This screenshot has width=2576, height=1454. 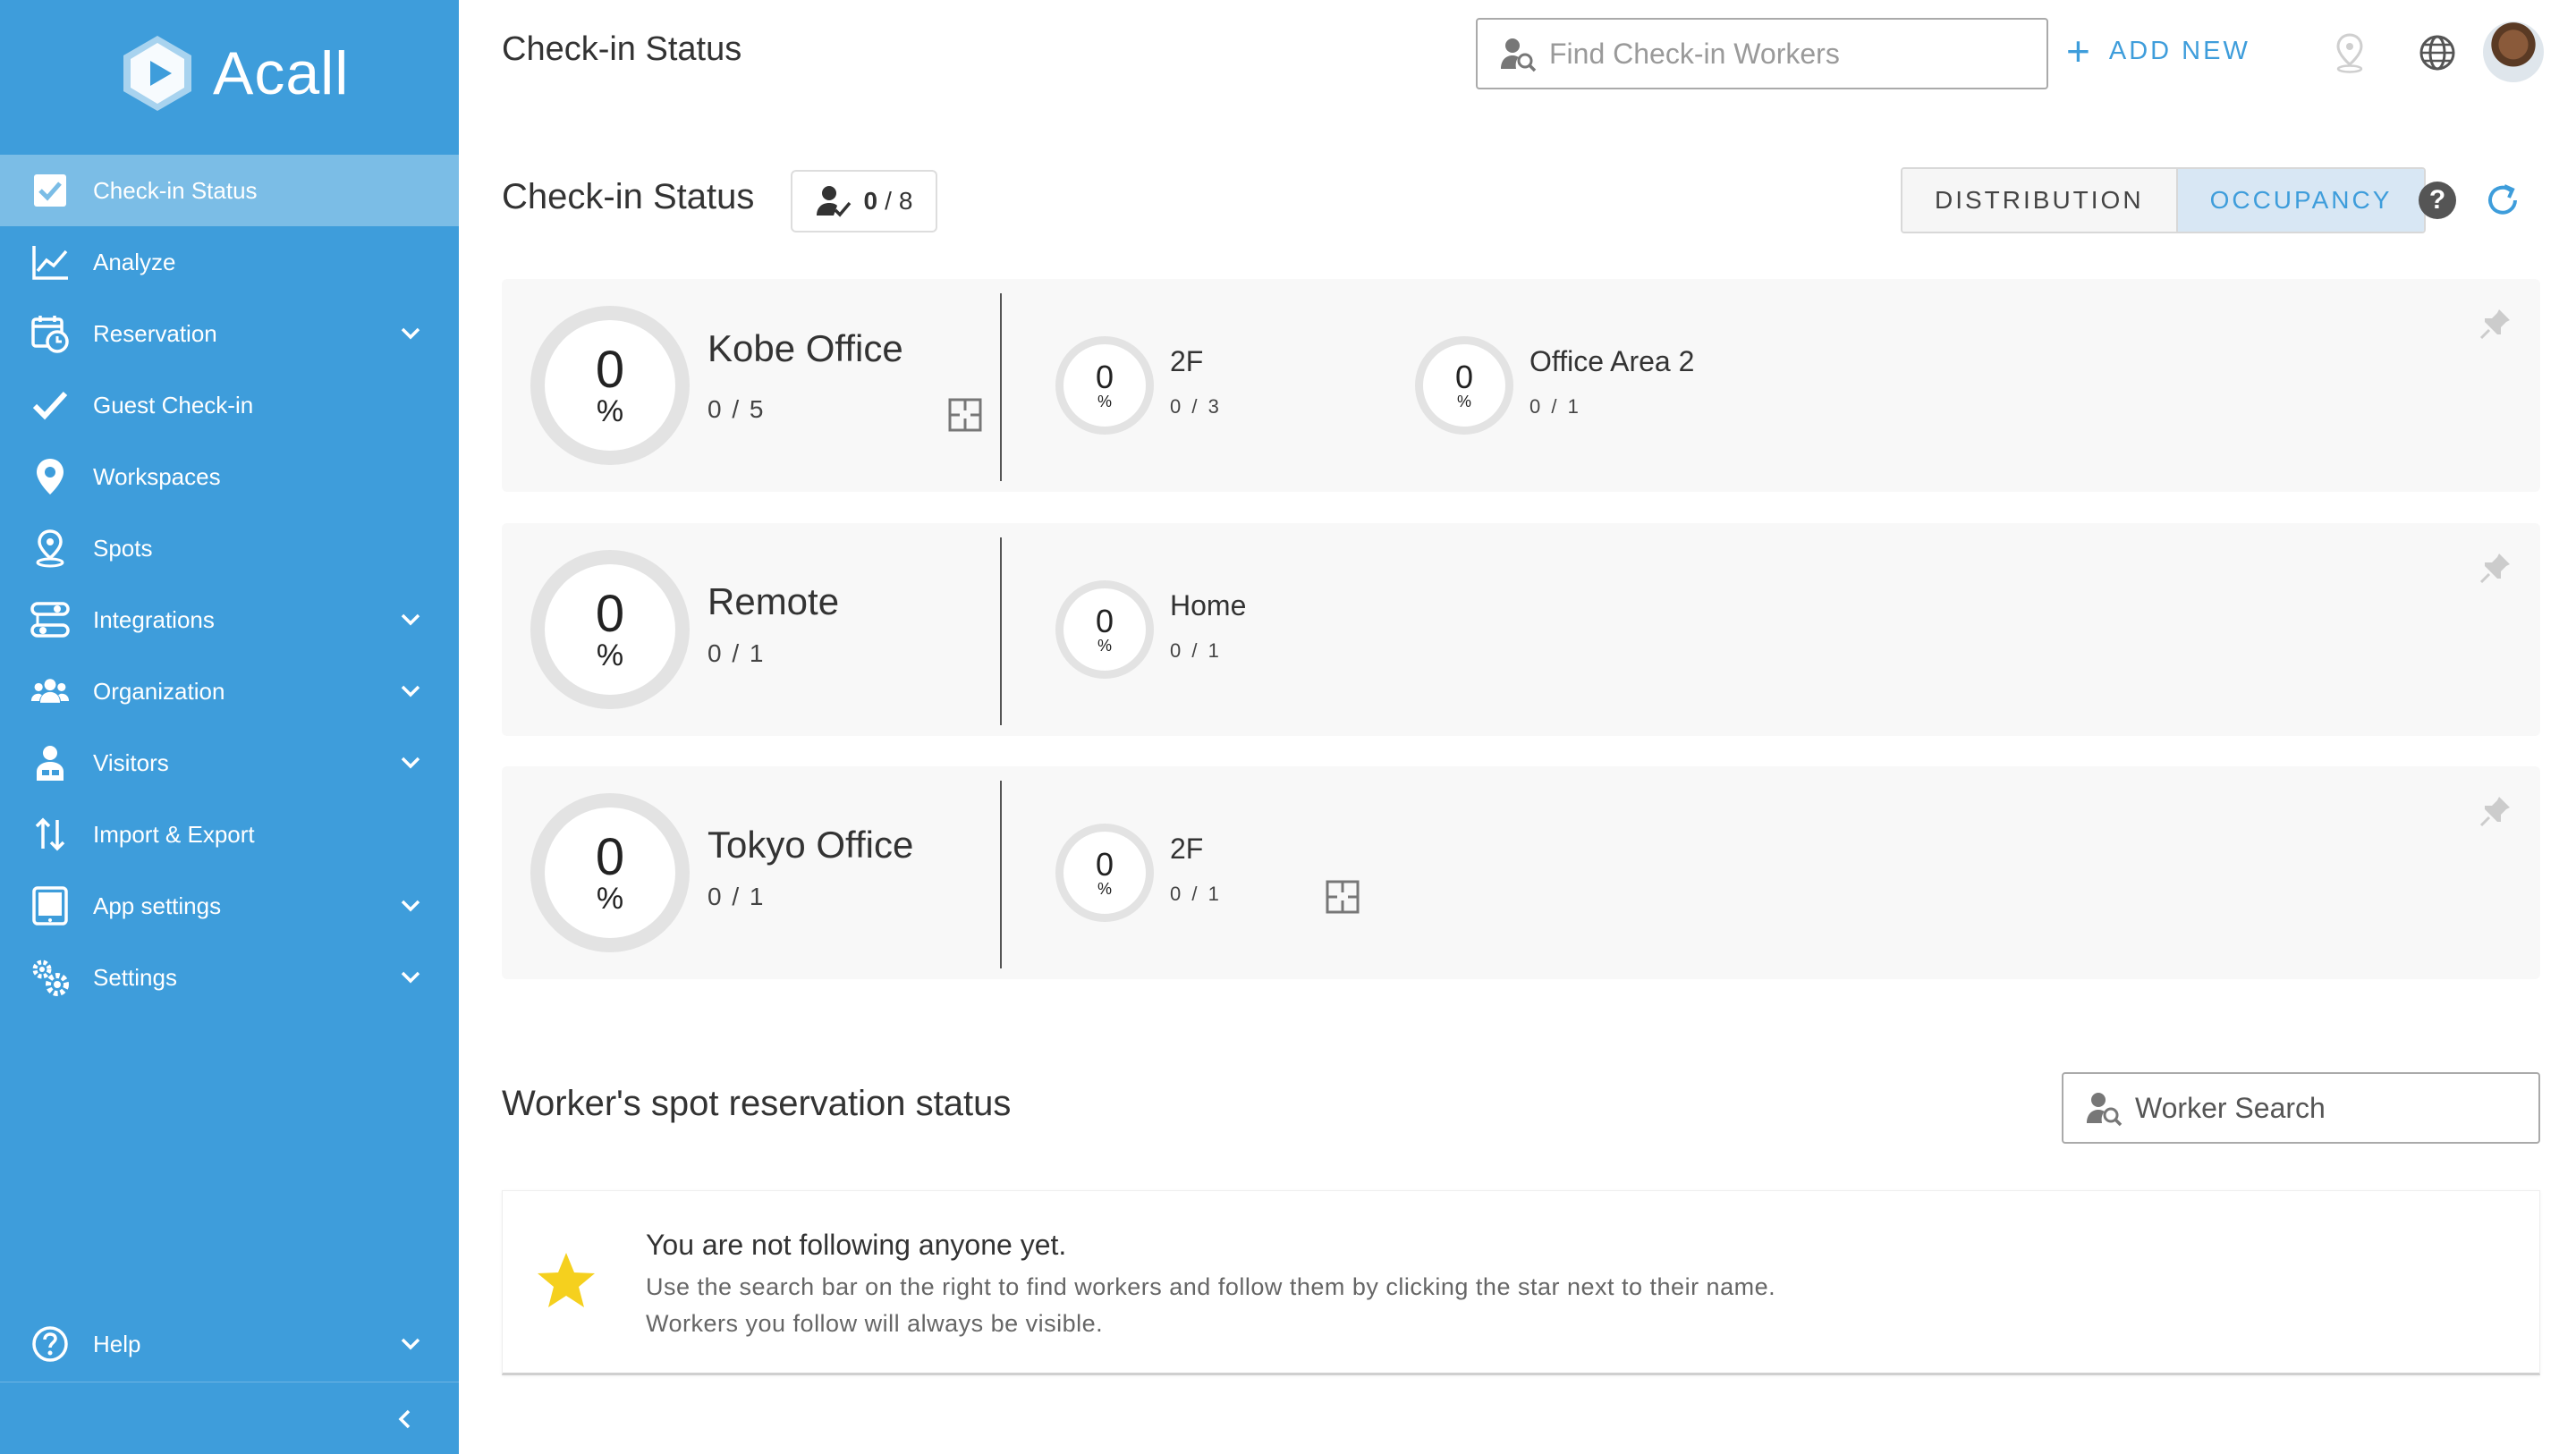 What do you see at coordinates (229, 262) in the screenshot?
I see `sidebar-item-analyze: Analyze` at bounding box center [229, 262].